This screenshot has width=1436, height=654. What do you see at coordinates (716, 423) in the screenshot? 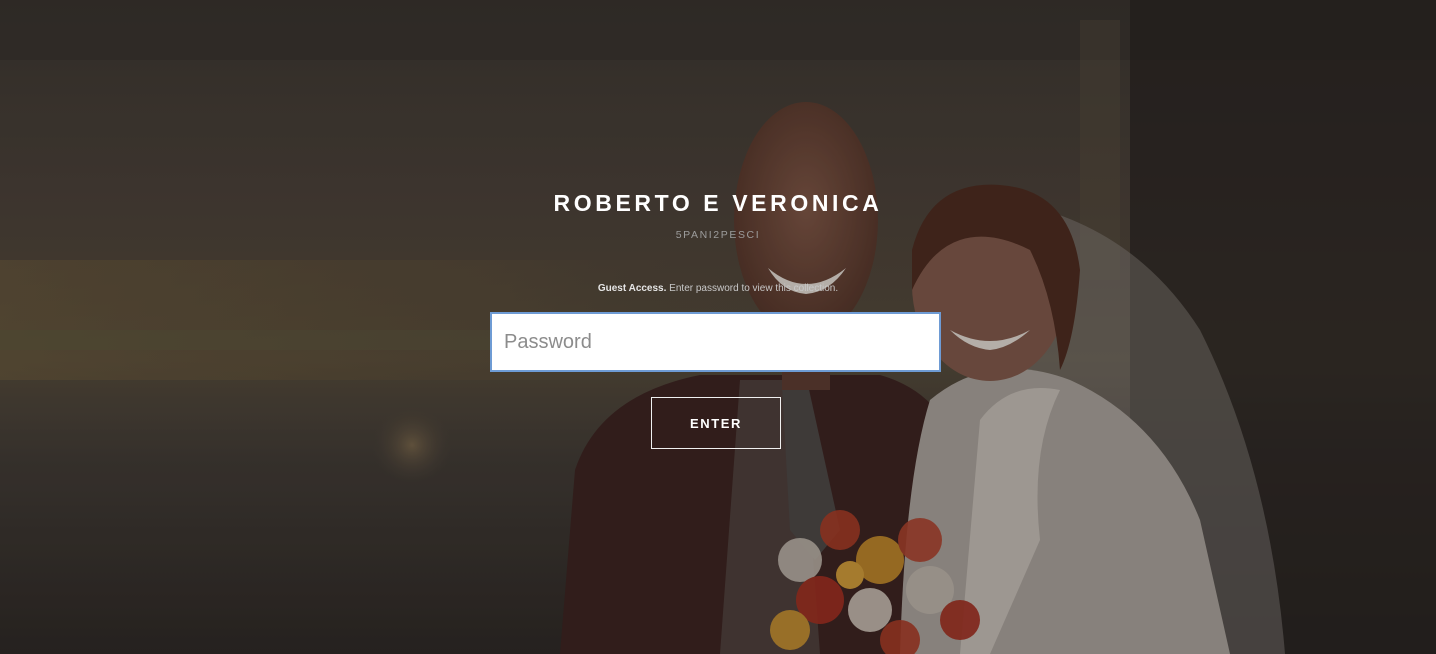
I see `enter-button: ENTER` at bounding box center [716, 423].